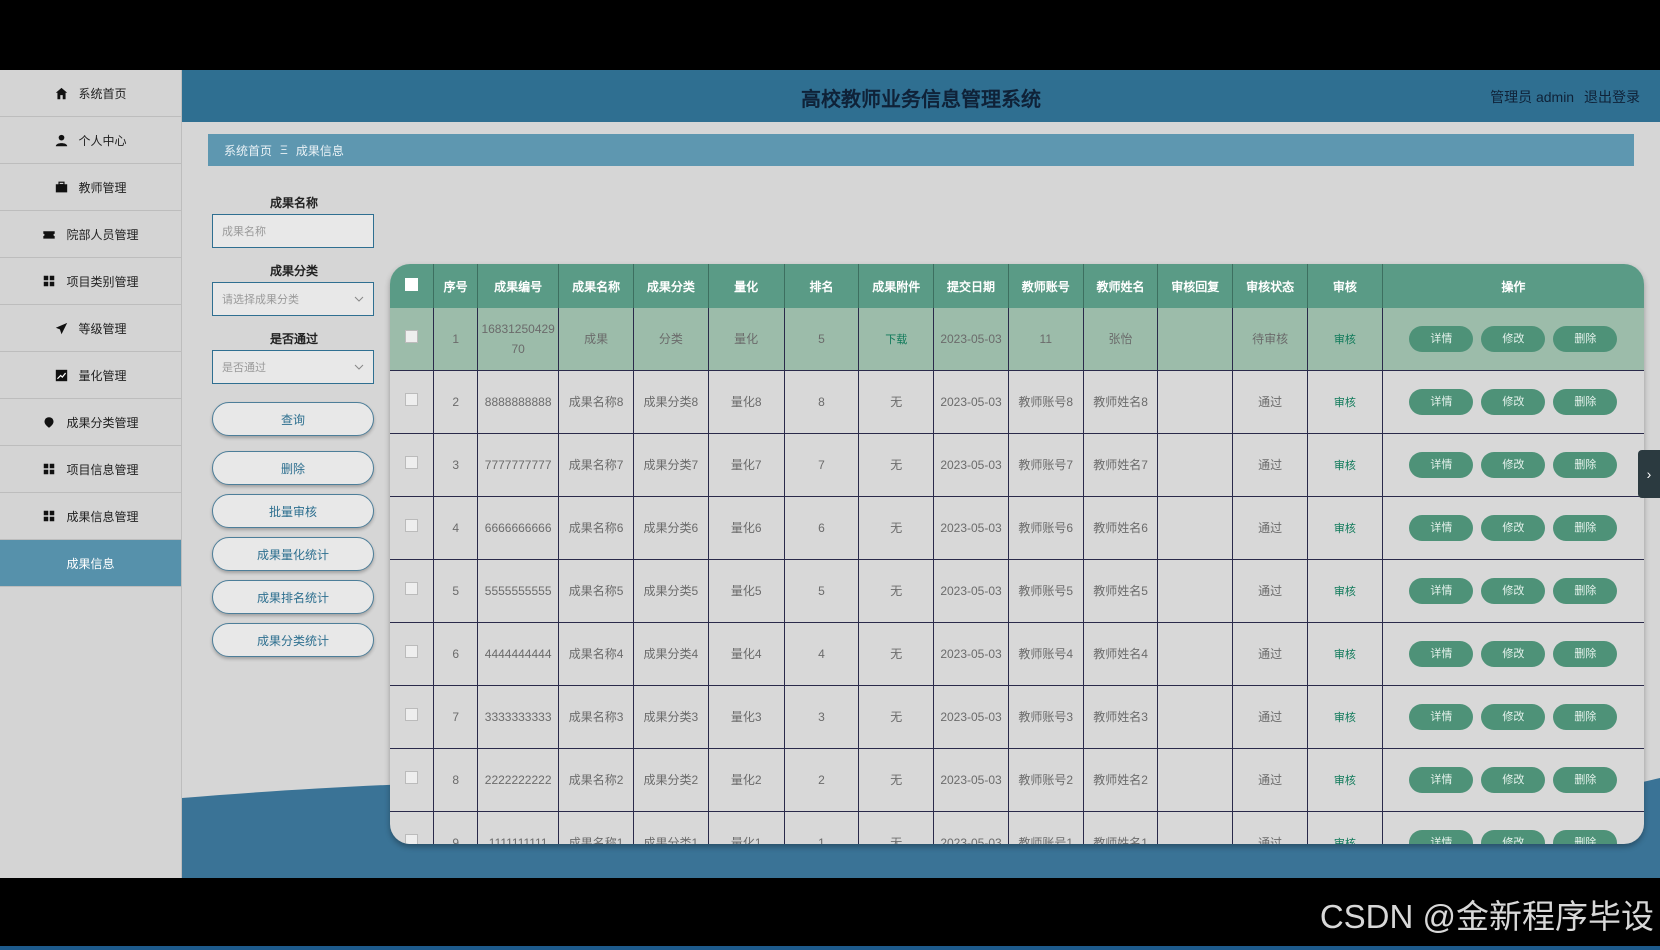 The width and height of the screenshot is (1660, 950). I want to click on batch-audit-button: 批量审核, so click(293, 511).